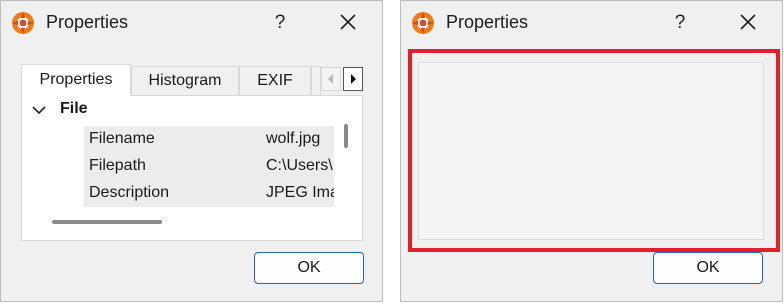  I want to click on property-value: C:\Users\, so click(299, 165).